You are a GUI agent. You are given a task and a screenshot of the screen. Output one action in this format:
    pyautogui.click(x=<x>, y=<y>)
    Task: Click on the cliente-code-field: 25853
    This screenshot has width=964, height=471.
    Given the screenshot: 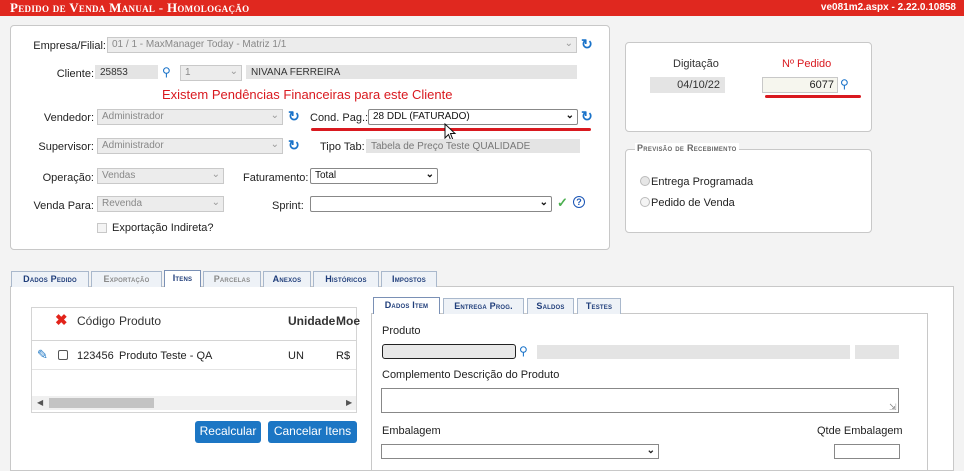 What is the action you would take?
    pyautogui.click(x=126, y=72)
    